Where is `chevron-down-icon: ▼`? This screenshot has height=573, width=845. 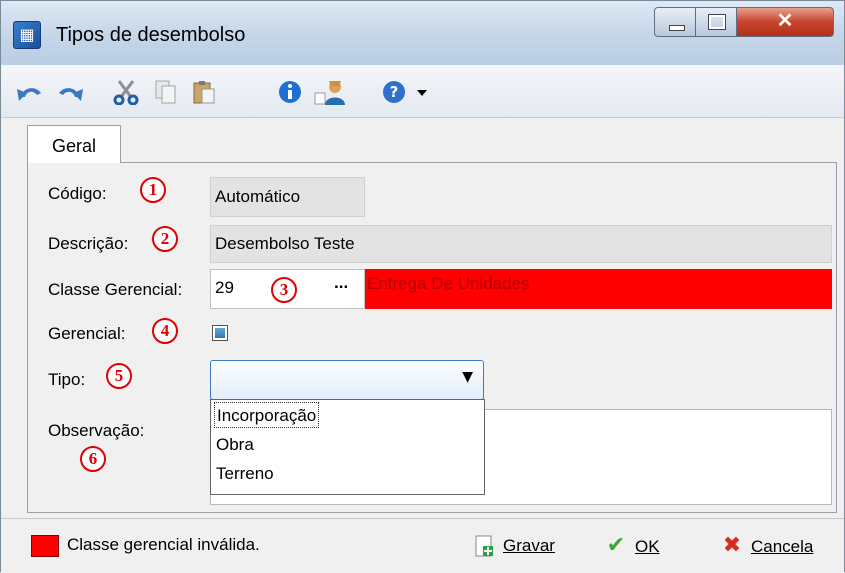 chevron-down-icon: ▼ is located at coordinates (467, 377).